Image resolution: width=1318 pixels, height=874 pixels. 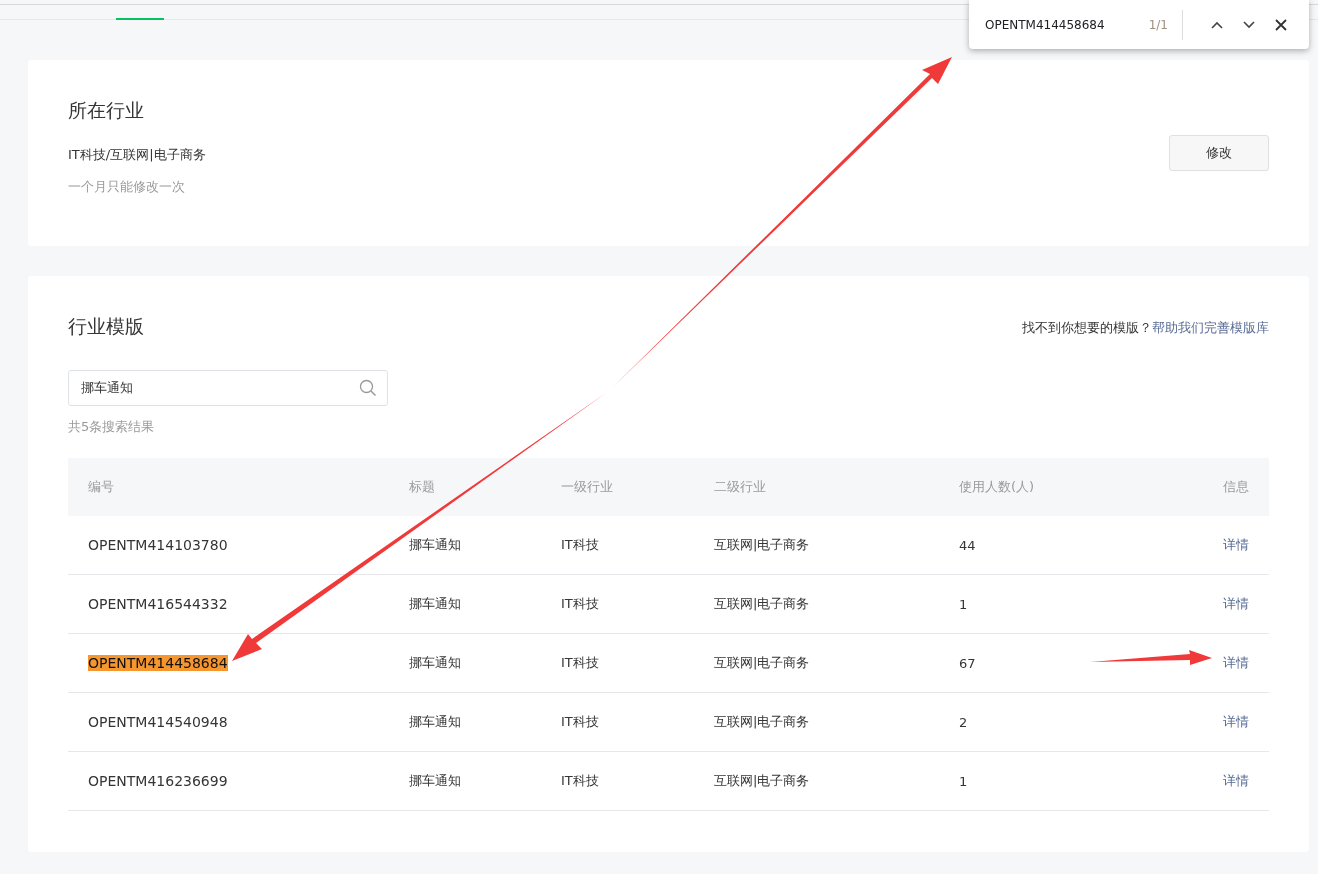 What do you see at coordinates (1219, 153) in the screenshot?
I see `edit-button: 修改` at bounding box center [1219, 153].